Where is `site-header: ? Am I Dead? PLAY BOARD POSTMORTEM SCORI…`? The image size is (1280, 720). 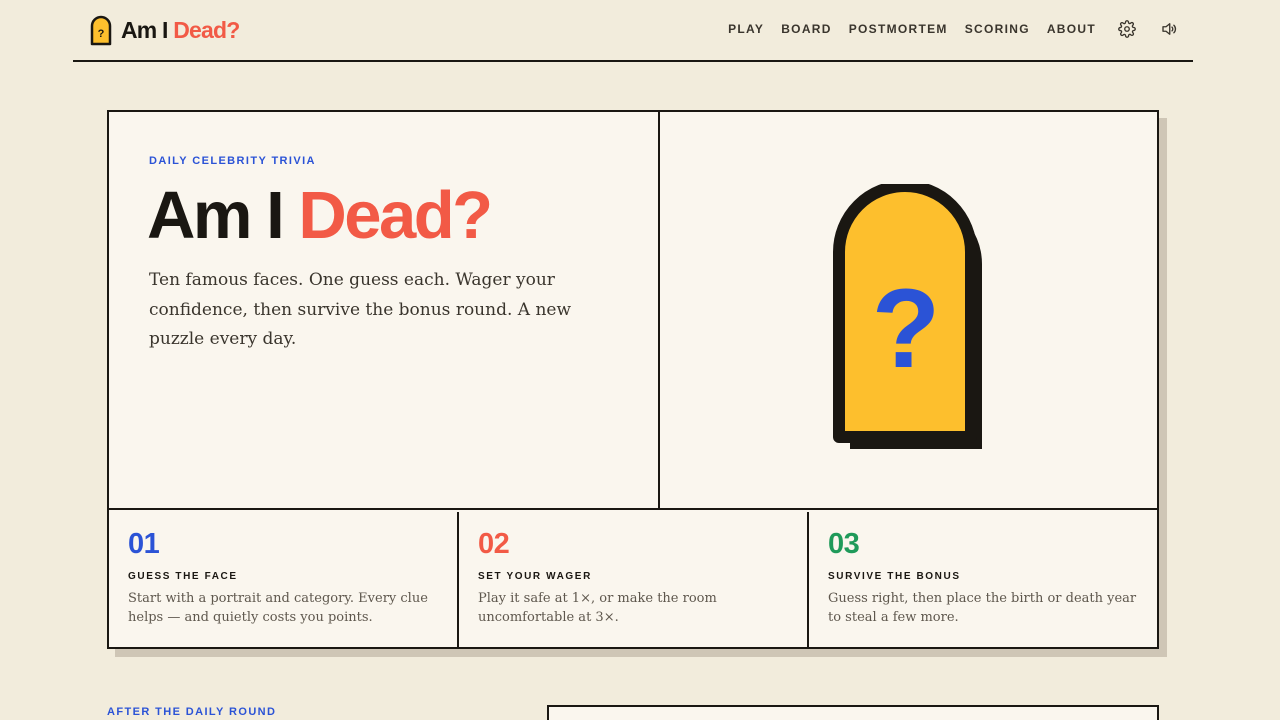
site-header: ? Am I Dead? PLAY BOARD POSTMORTEM SCORI… is located at coordinates (633, 31).